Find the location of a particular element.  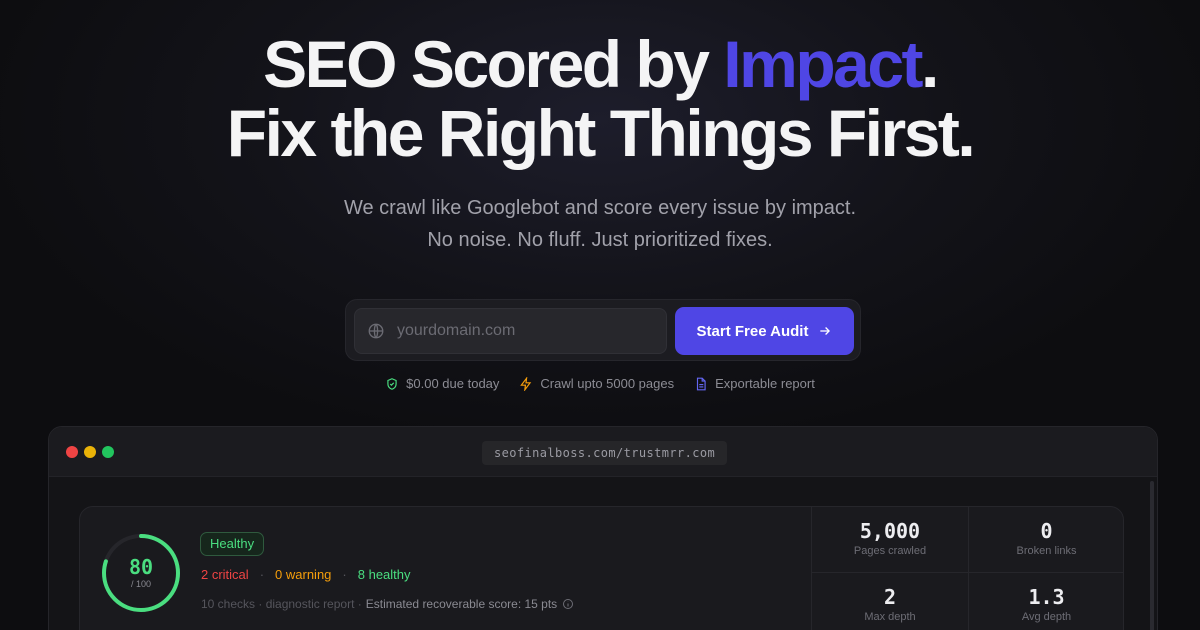

metric-value: 0 is located at coordinates (1046, 531).